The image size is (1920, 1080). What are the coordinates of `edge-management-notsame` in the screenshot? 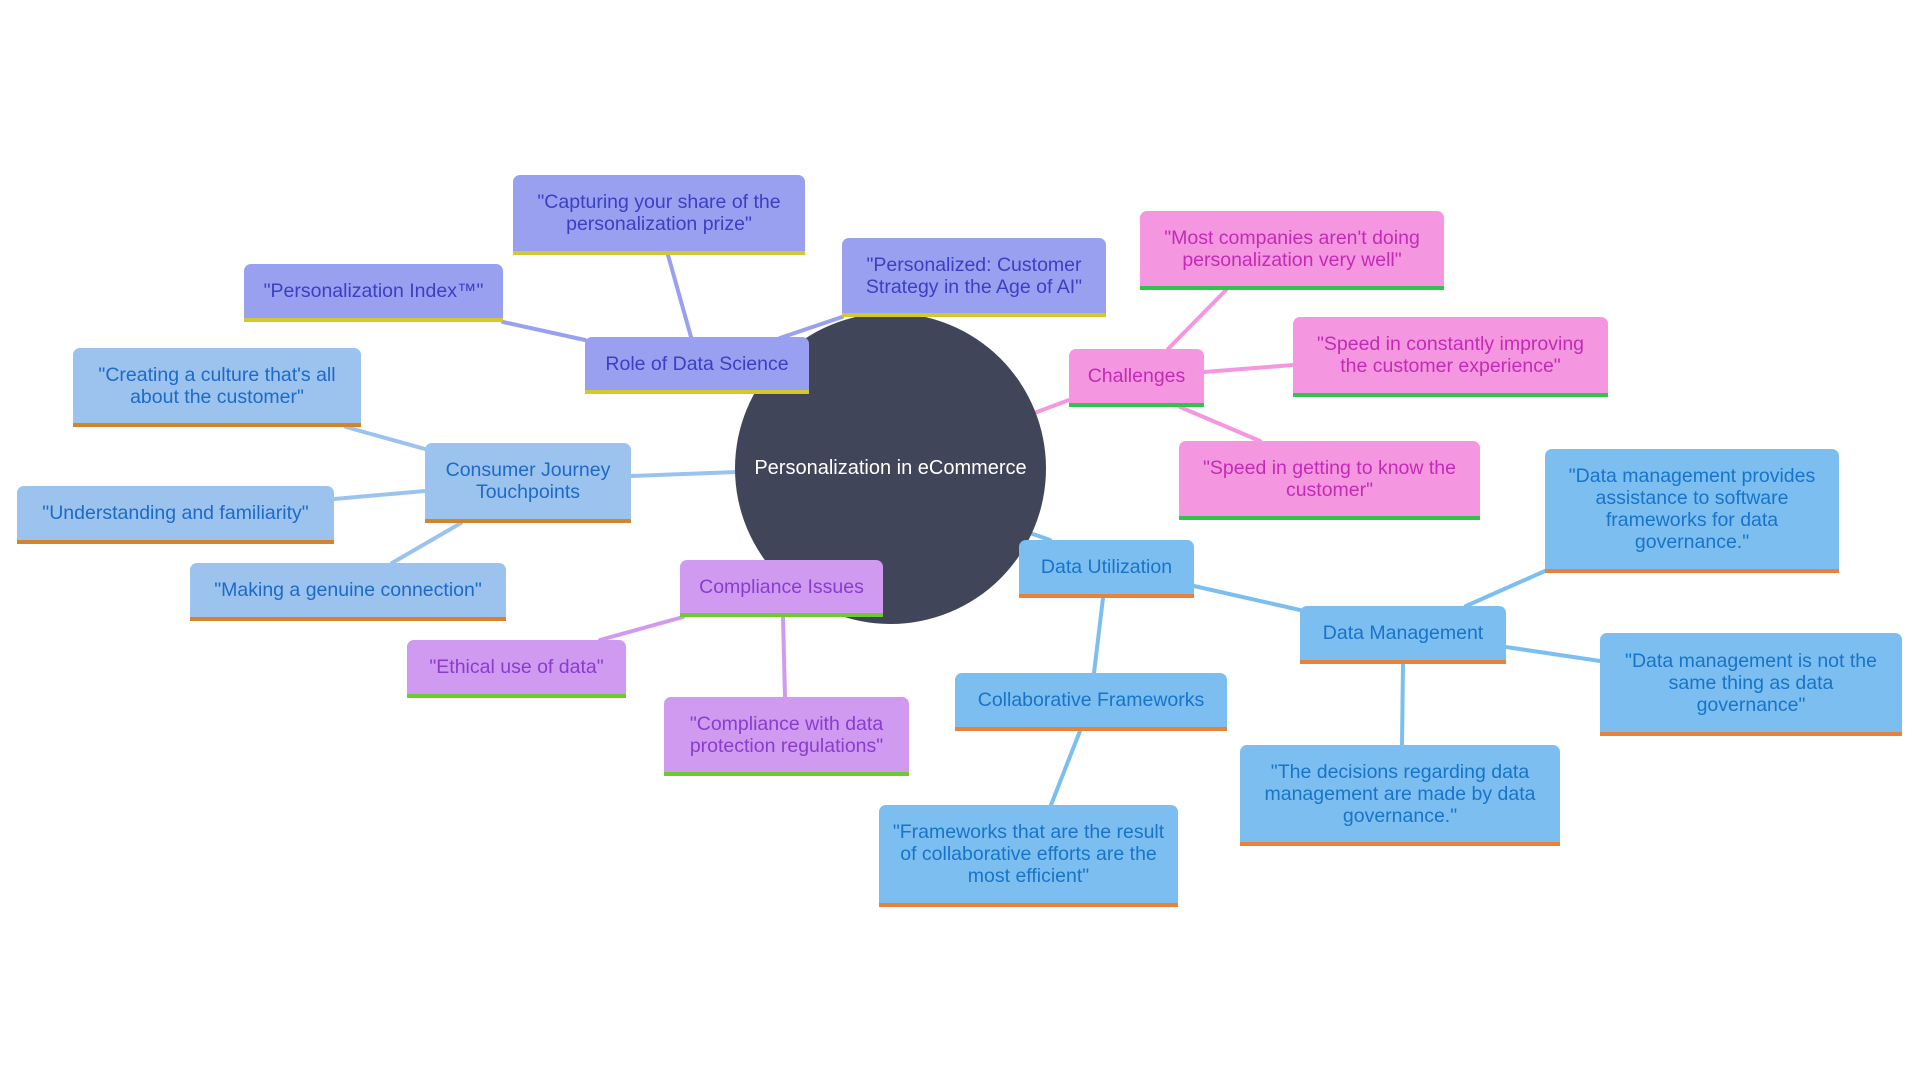 It's located at (1553, 654).